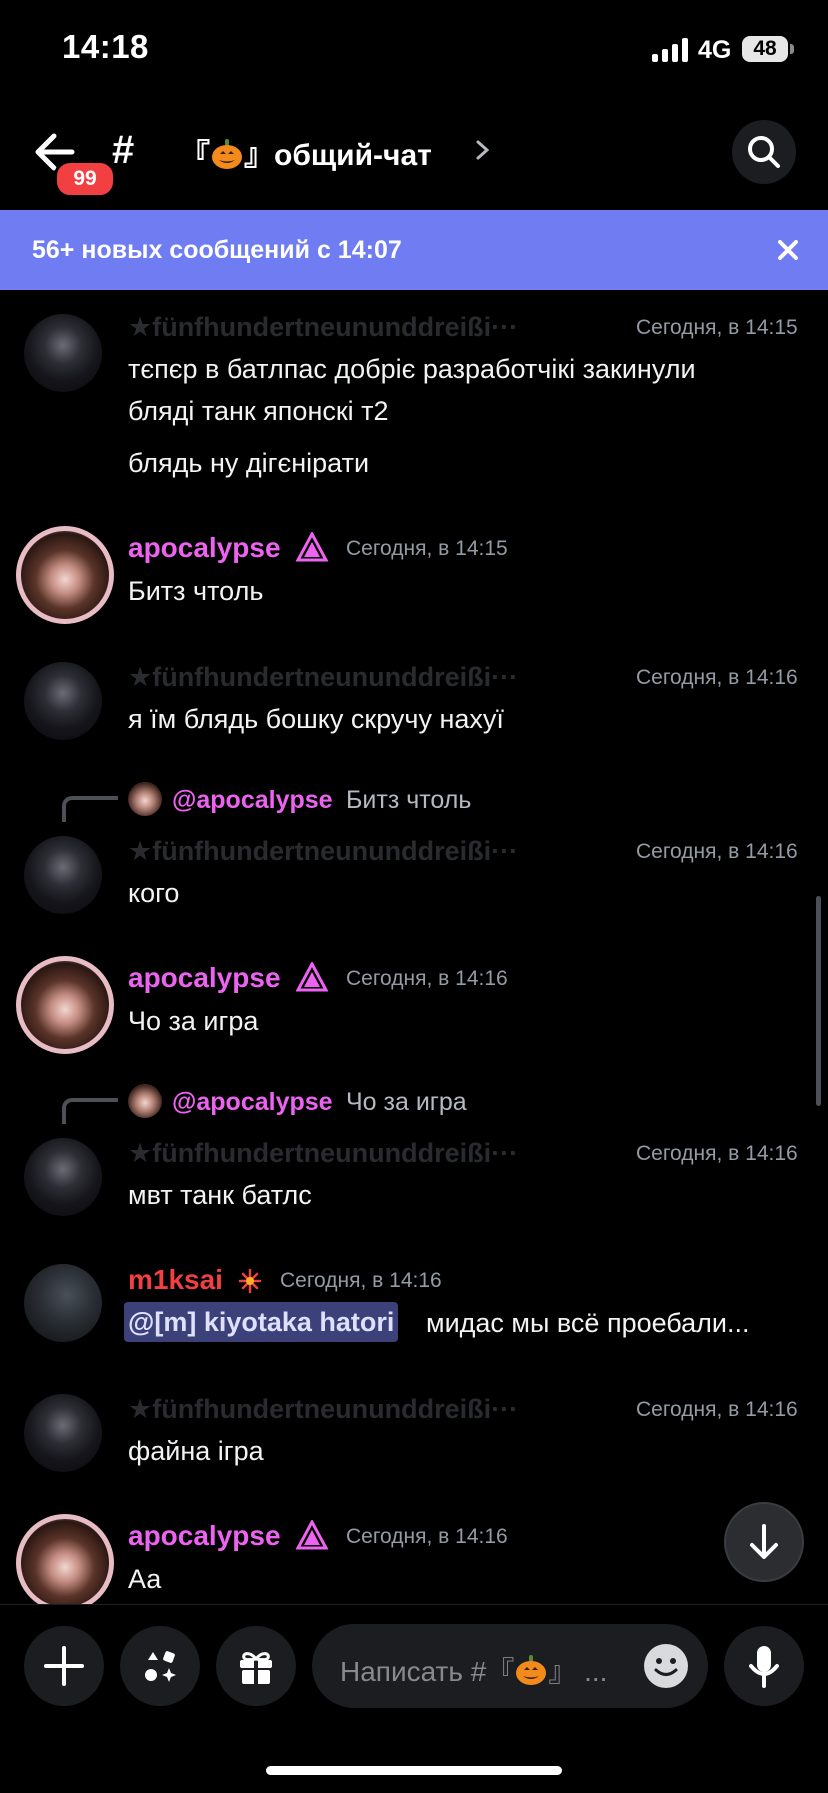  I want to click on scrollbar, so click(818, 1001).